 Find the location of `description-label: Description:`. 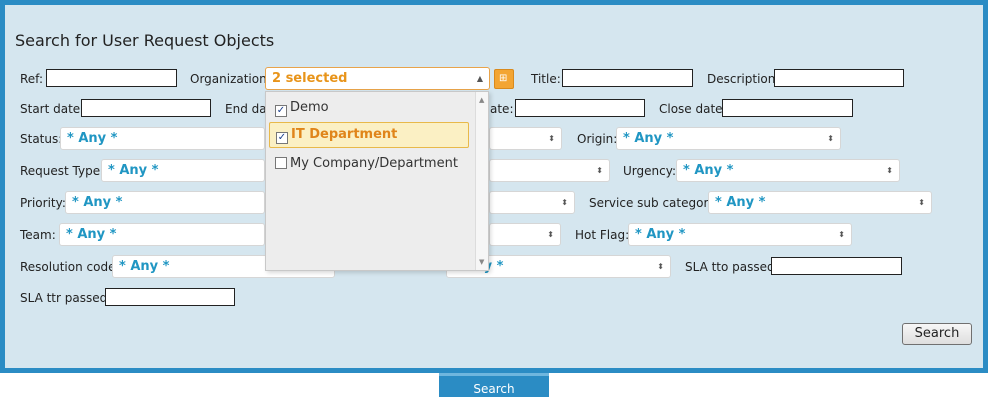

description-label: Description: is located at coordinates (743, 79).